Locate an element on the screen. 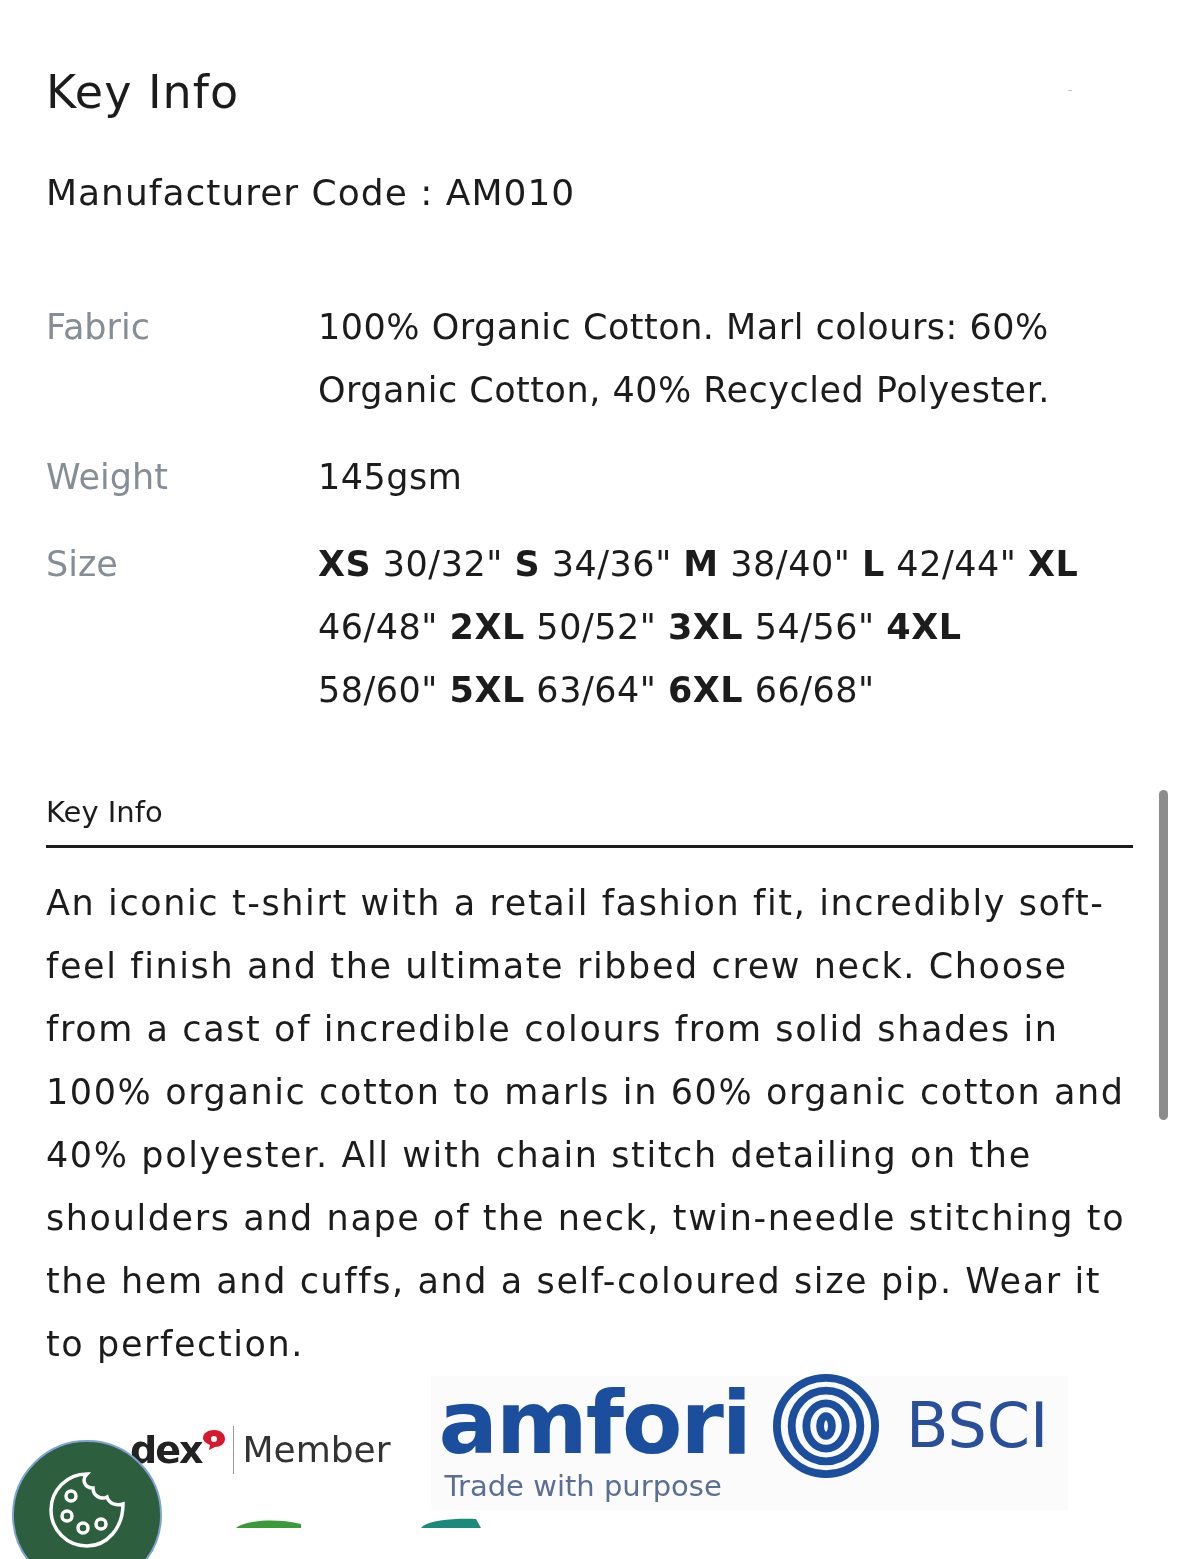  logo-wordmark: dex is located at coordinates (166, 1450).